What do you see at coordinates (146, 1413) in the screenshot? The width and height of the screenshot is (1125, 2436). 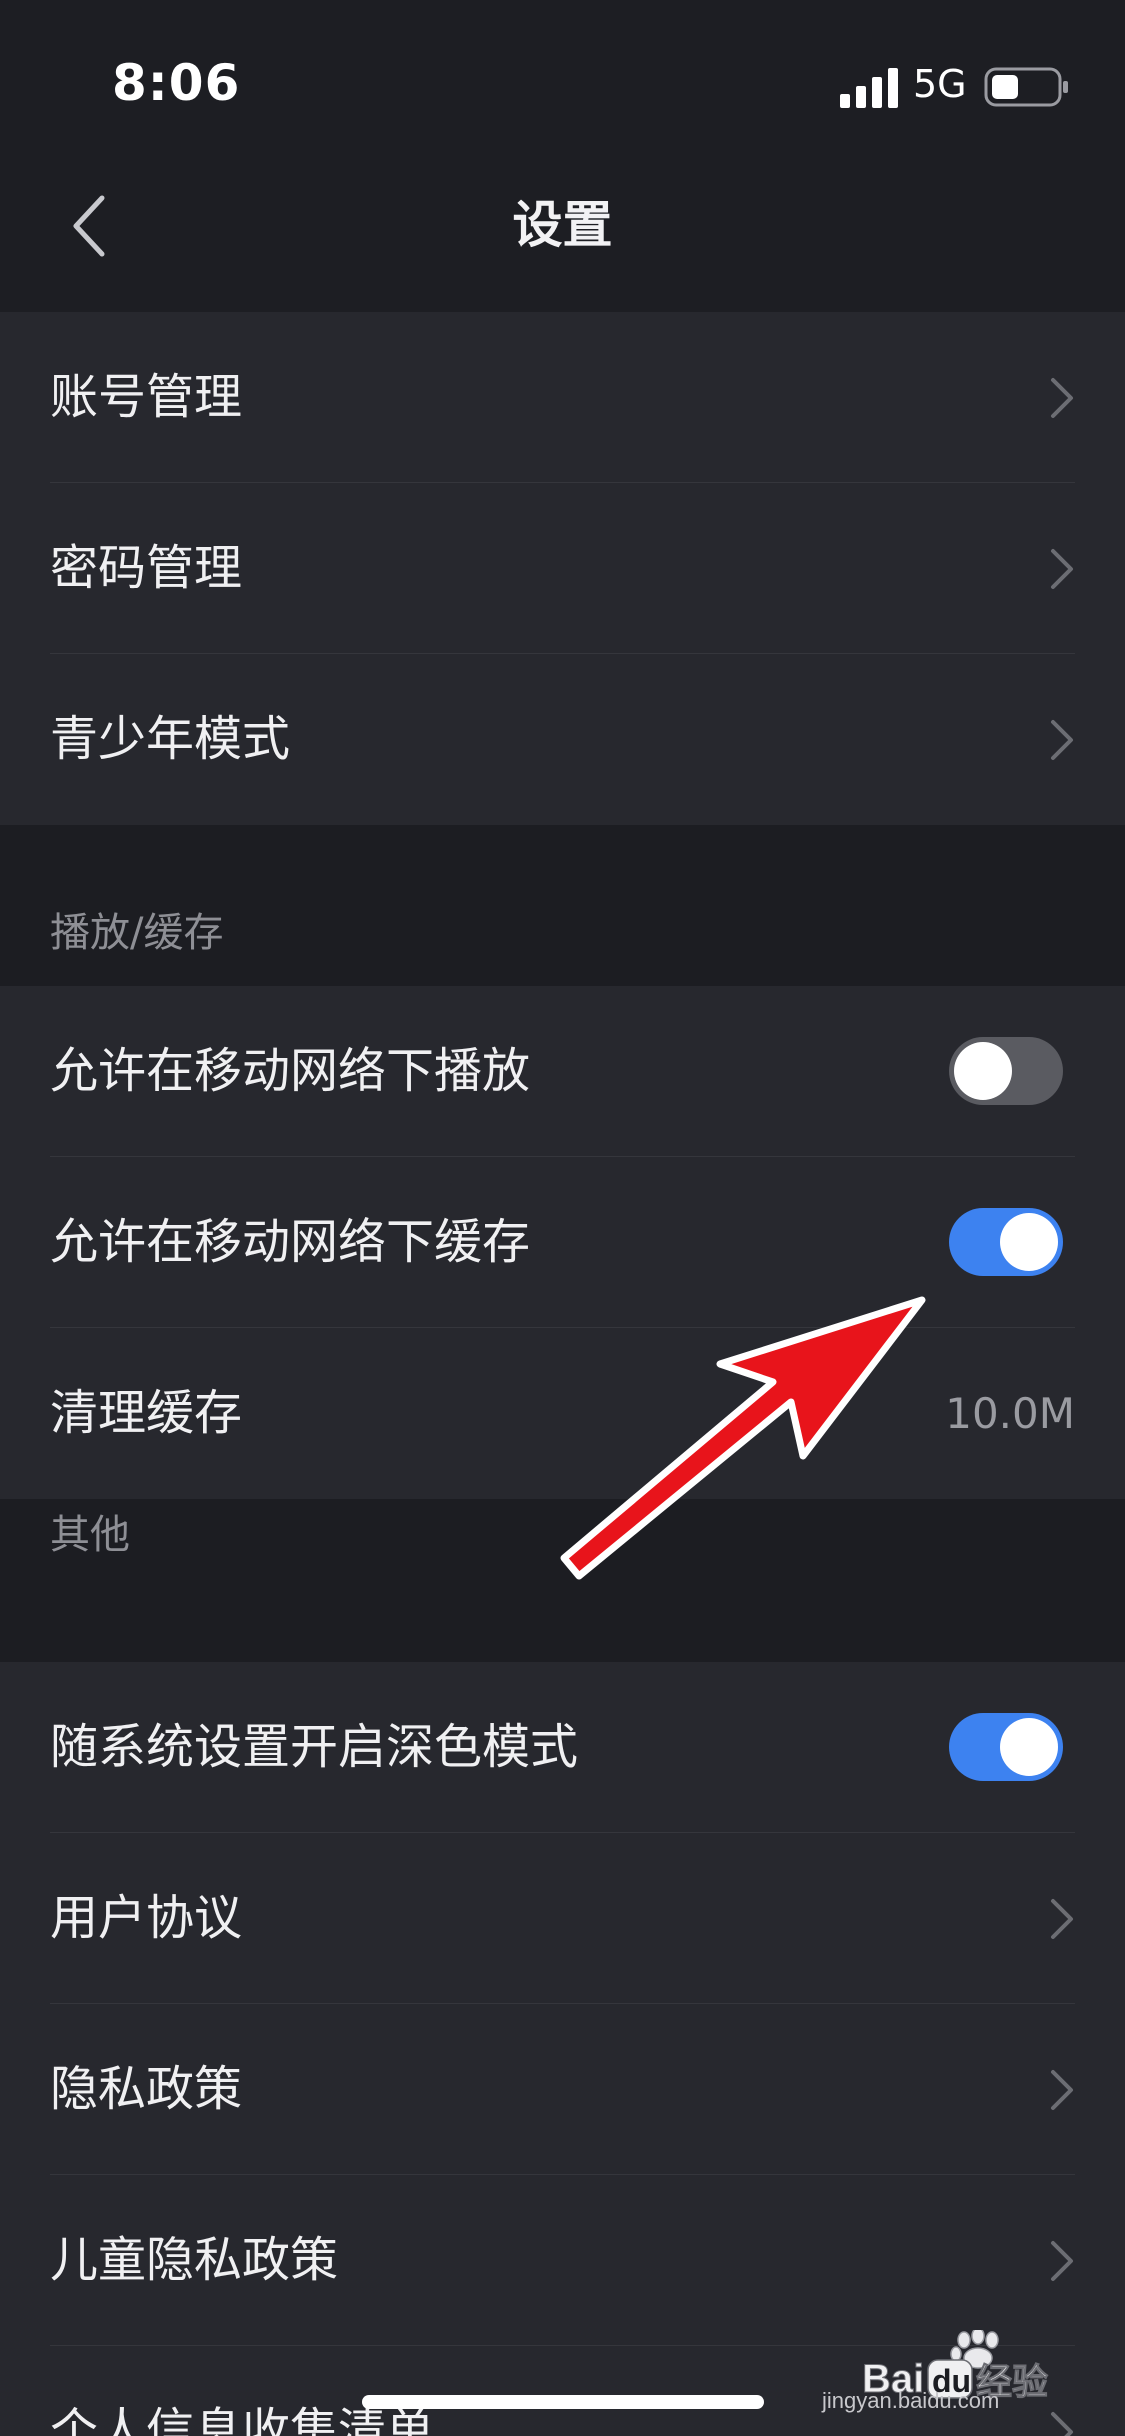 I see `row-label: 清理缓存` at bounding box center [146, 1413].